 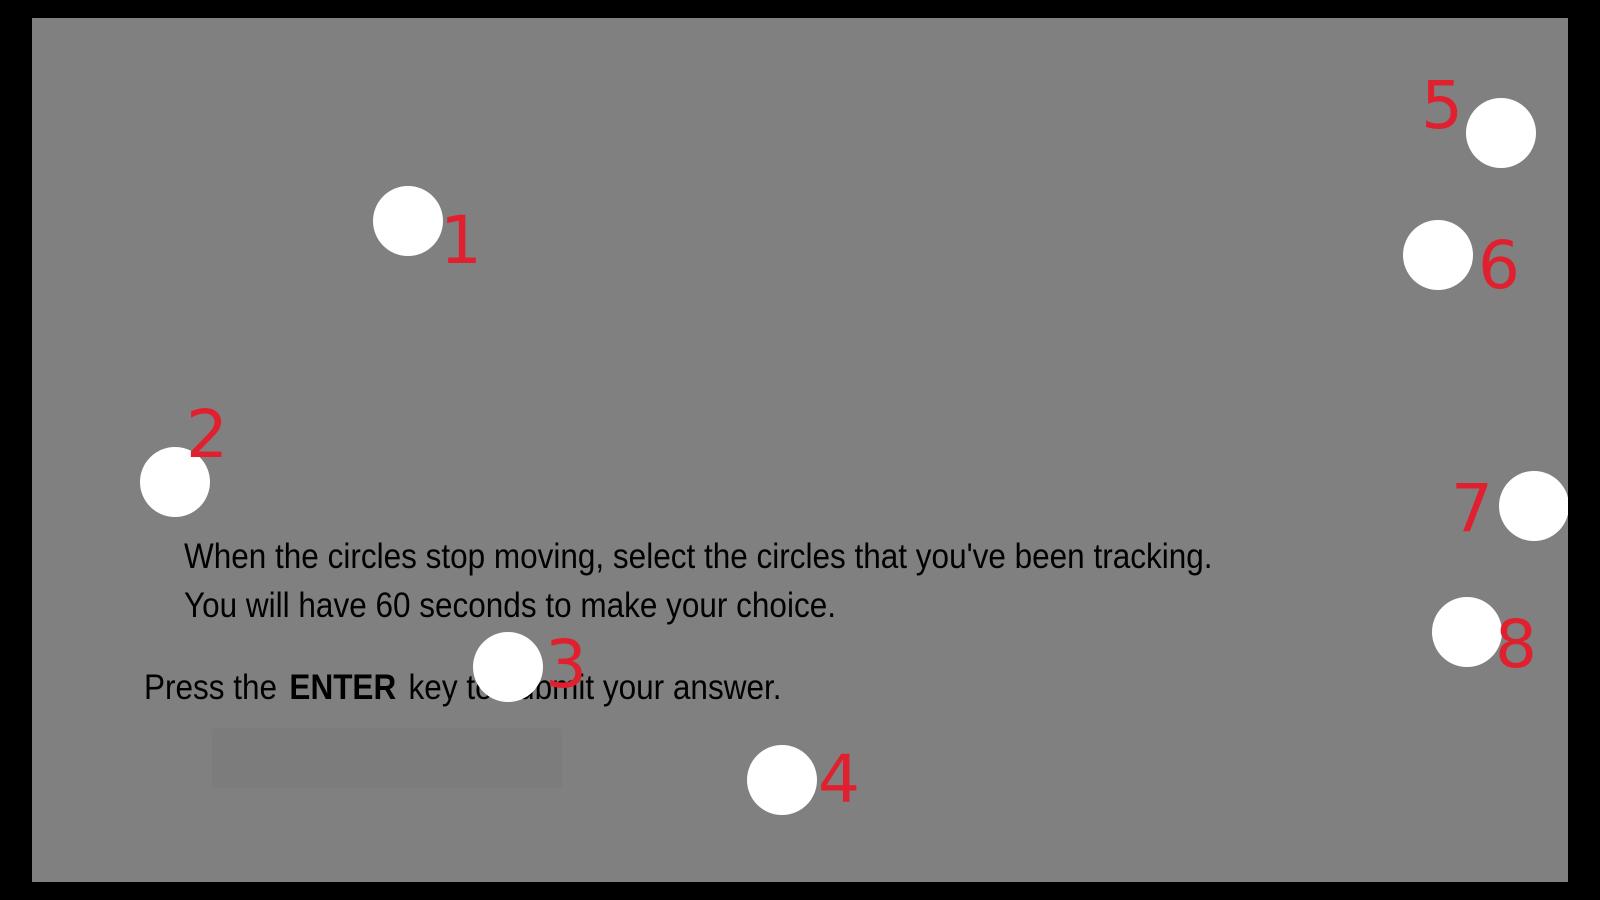 What do you see at coordinates (1499, 265) in the screenshot?
I see `circle-number-6: 6` at bounding box center [1499, 265].